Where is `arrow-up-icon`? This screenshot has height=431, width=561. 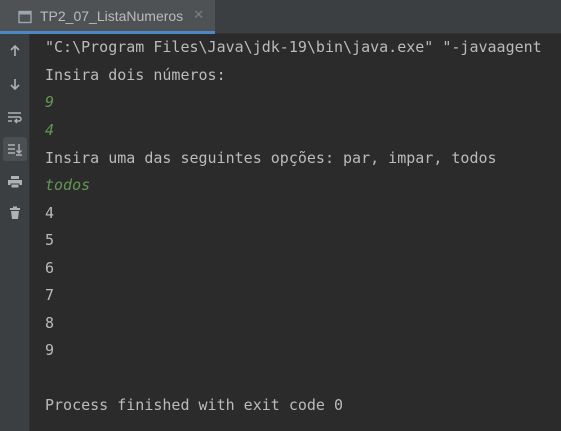
arrow-up-icon is located at coordinates (15, 51).